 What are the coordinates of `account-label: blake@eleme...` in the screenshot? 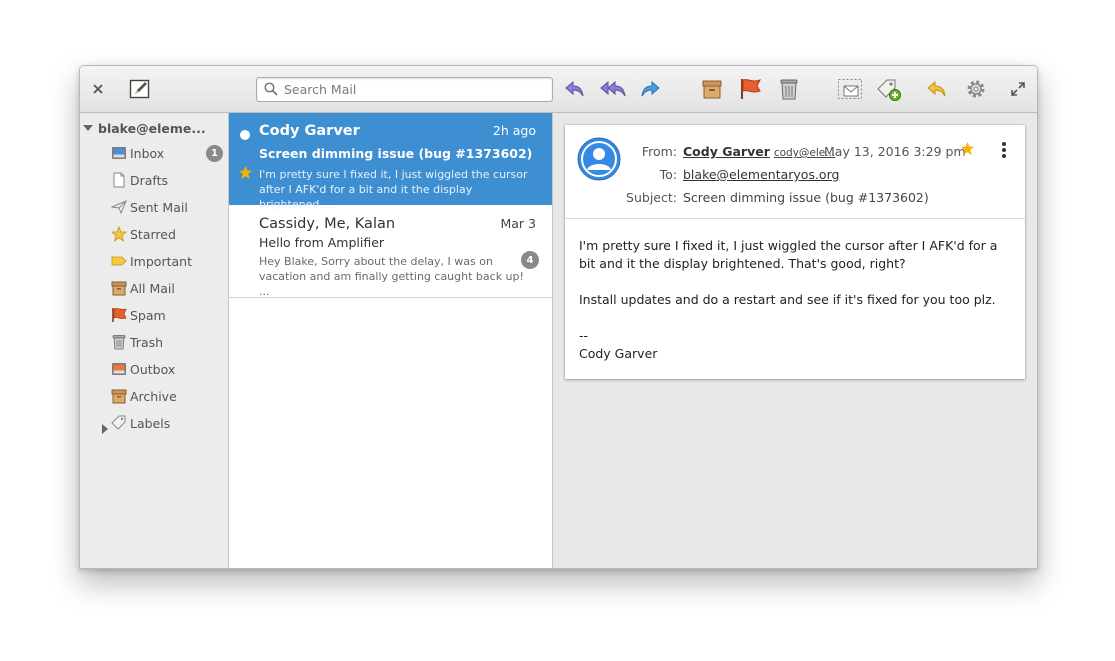 It's located at (152, 128).